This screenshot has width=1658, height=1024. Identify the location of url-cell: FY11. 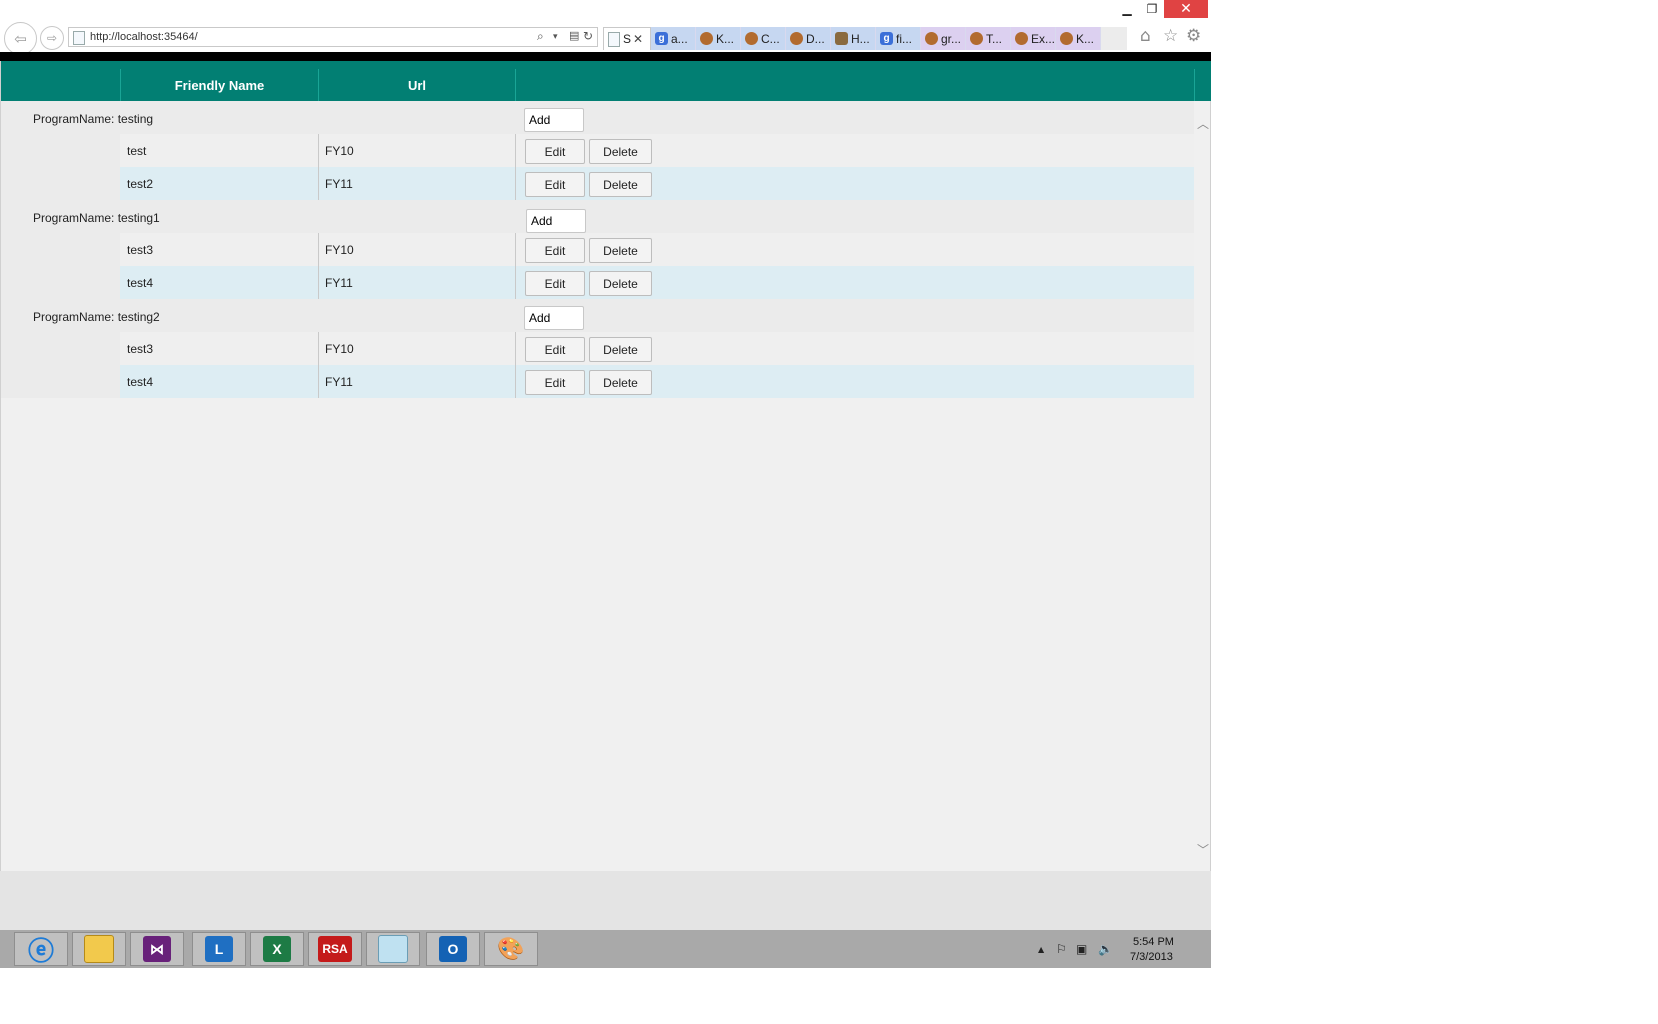
(339, 381).